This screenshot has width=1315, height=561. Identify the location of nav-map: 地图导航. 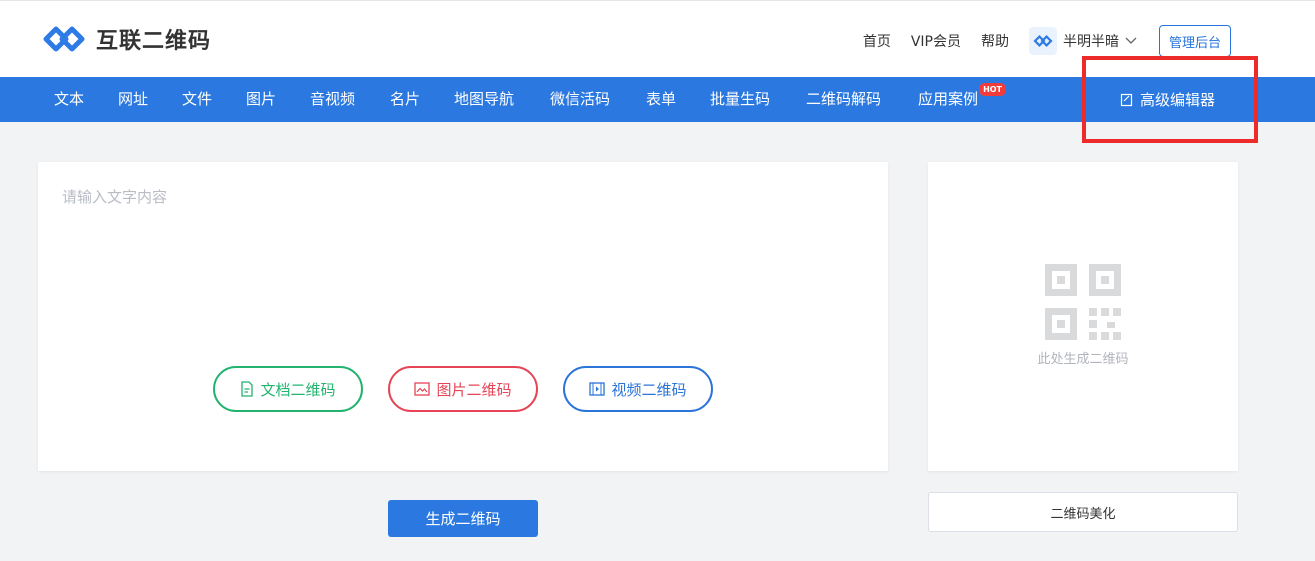
(484, 99).